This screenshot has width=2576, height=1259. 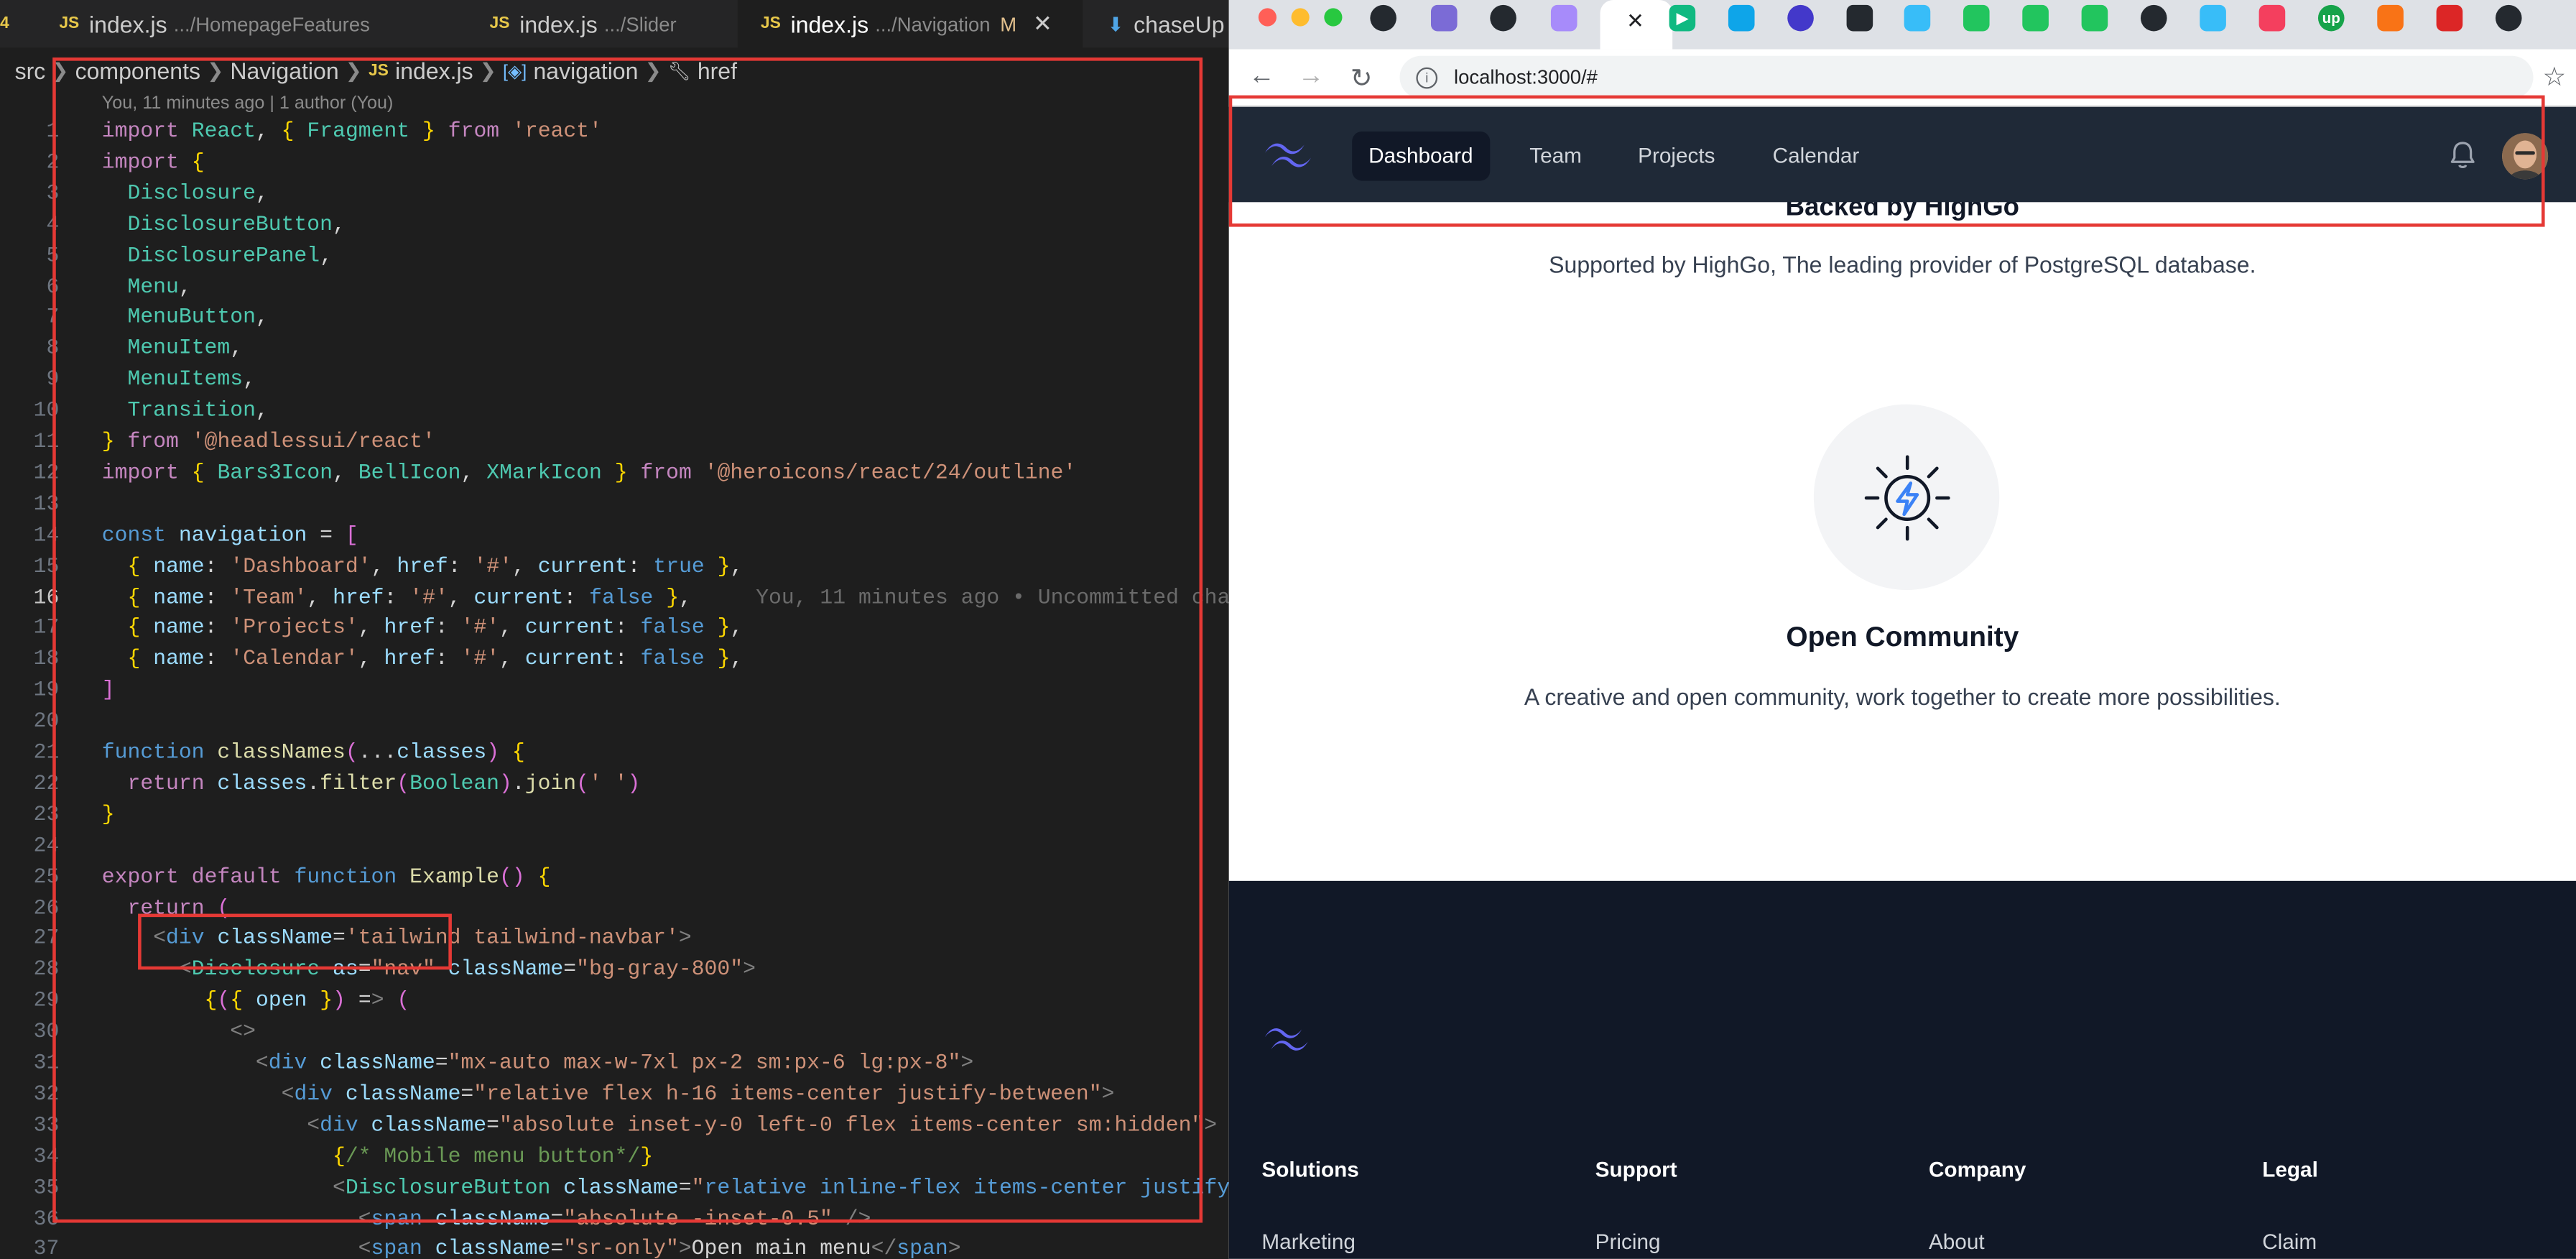 What do you see at coordinates (30, 472) in the screenshot?
I see `line-number: 12` at bounding box center [30, 472].